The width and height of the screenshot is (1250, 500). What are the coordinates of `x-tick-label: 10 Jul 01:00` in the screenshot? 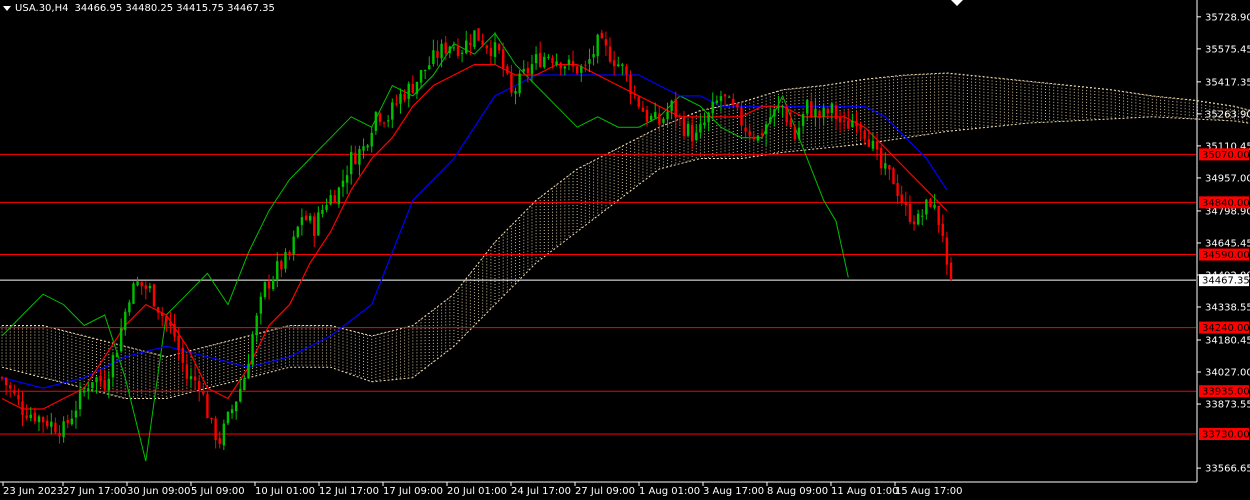 It's located at (285, 491).